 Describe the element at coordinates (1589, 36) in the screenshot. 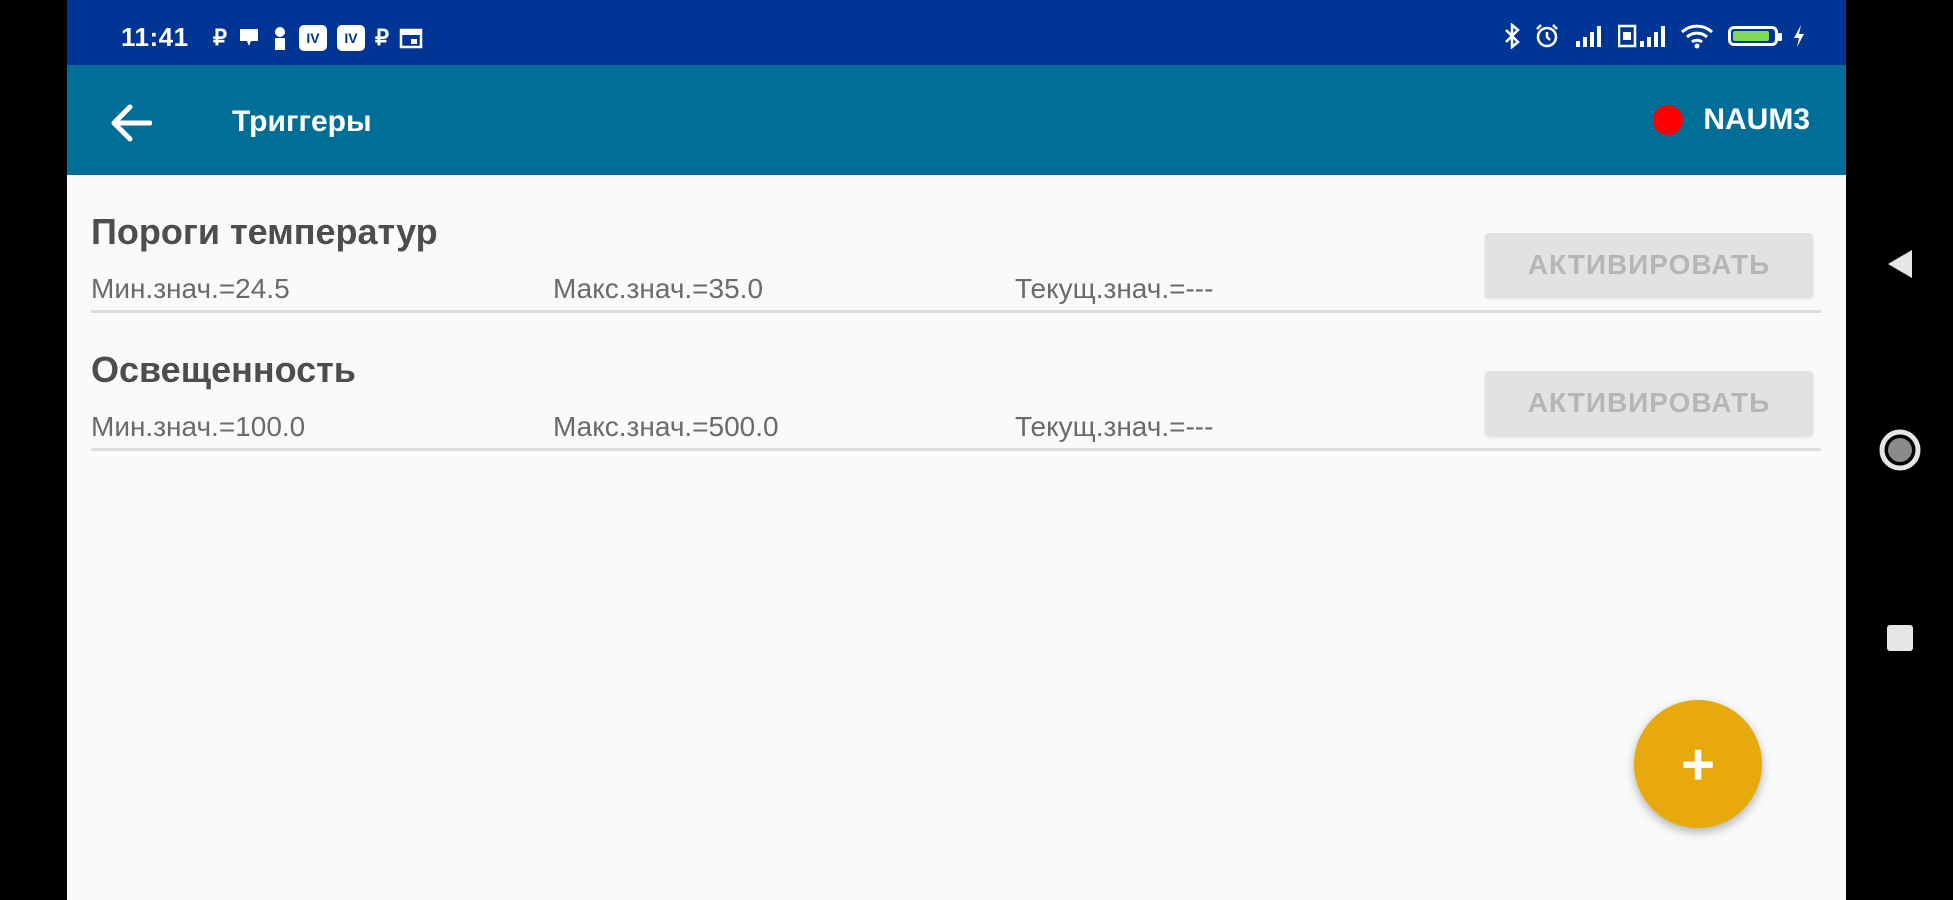

I see `signal-icon` at that location.